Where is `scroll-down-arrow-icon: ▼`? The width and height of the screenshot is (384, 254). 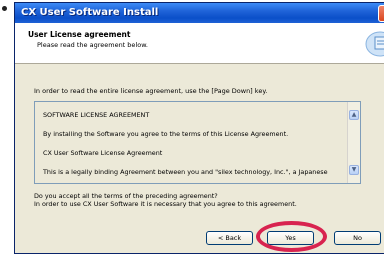 scroll-down-arrow-icon: ▼ is located at coordinates (354, 170).